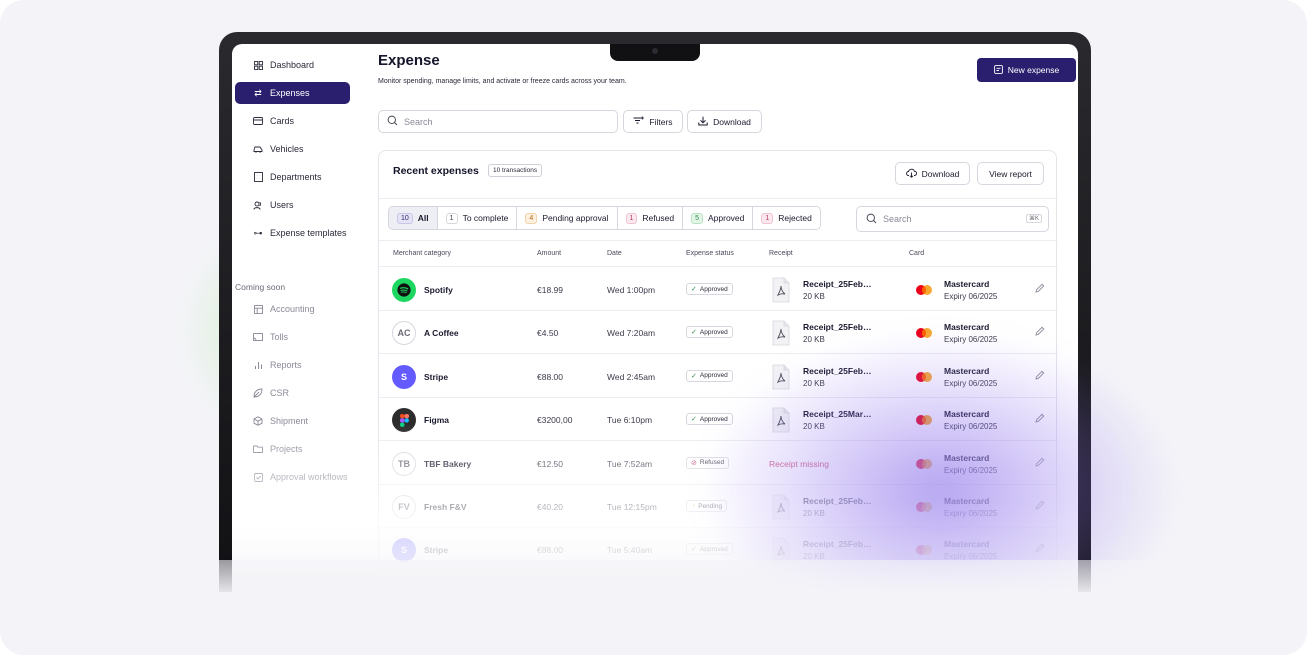 The height and width of the screenshot is (655, 1307). I want to click on sidebar-item-cards: Cards, so click(292, 121).